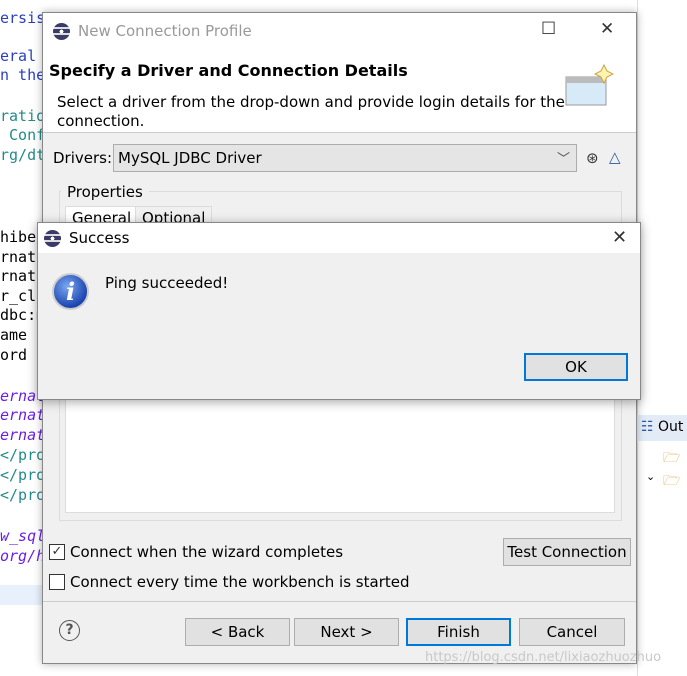 The height and width of the screenshot is (676, 687). What do you see at coordinates (21, 75) in the screenshot?
I see `code-line: n the` at bounding box center [21, 75].